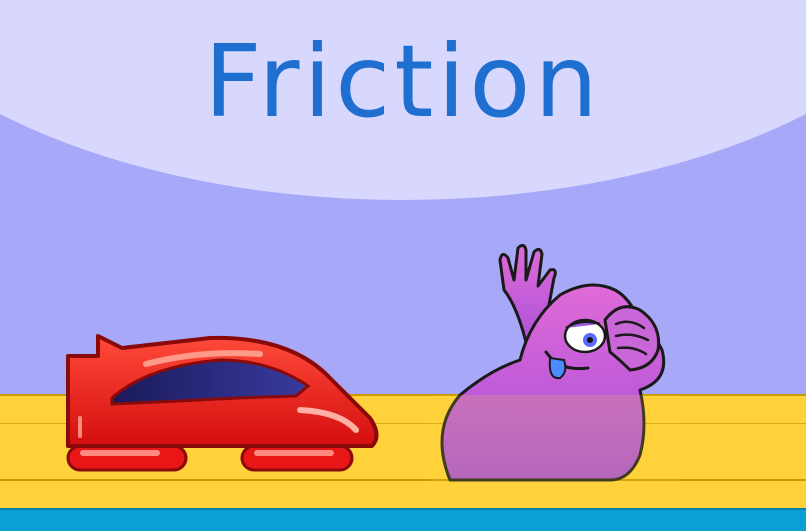 The image size is (806, 531). Describe the element at coordinates (222, 403) in the screenshot. I see `red-car-icon` at that location.